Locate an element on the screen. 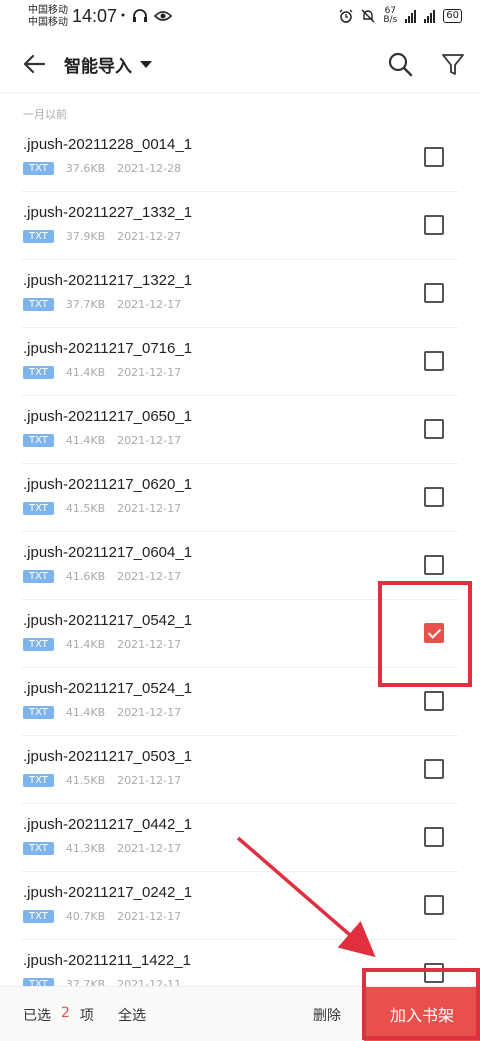 The height and width of the screenshot is (1041, 480). delete-button: 删除 is located at coordinates (327, 1015).